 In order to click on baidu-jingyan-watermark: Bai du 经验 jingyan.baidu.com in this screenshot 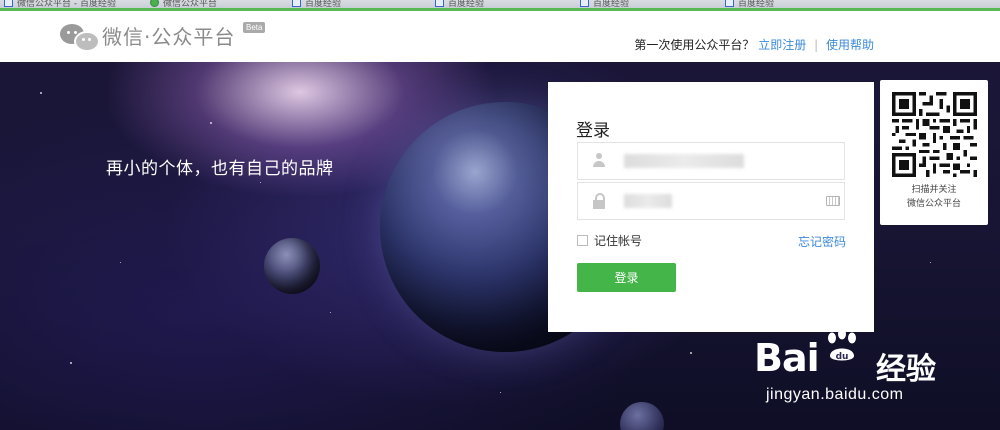, I will do `click(865, 370)`.